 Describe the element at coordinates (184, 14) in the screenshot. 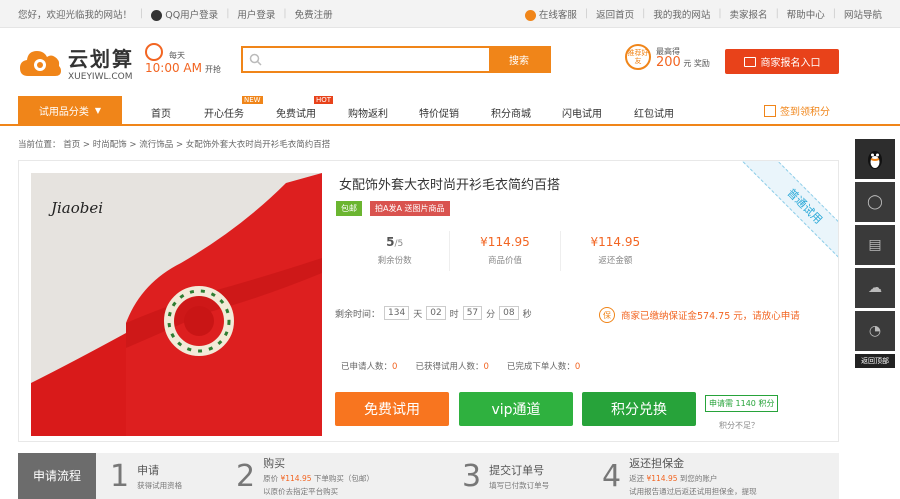

I see `qq-login-link: QQ用户登录` at that location.